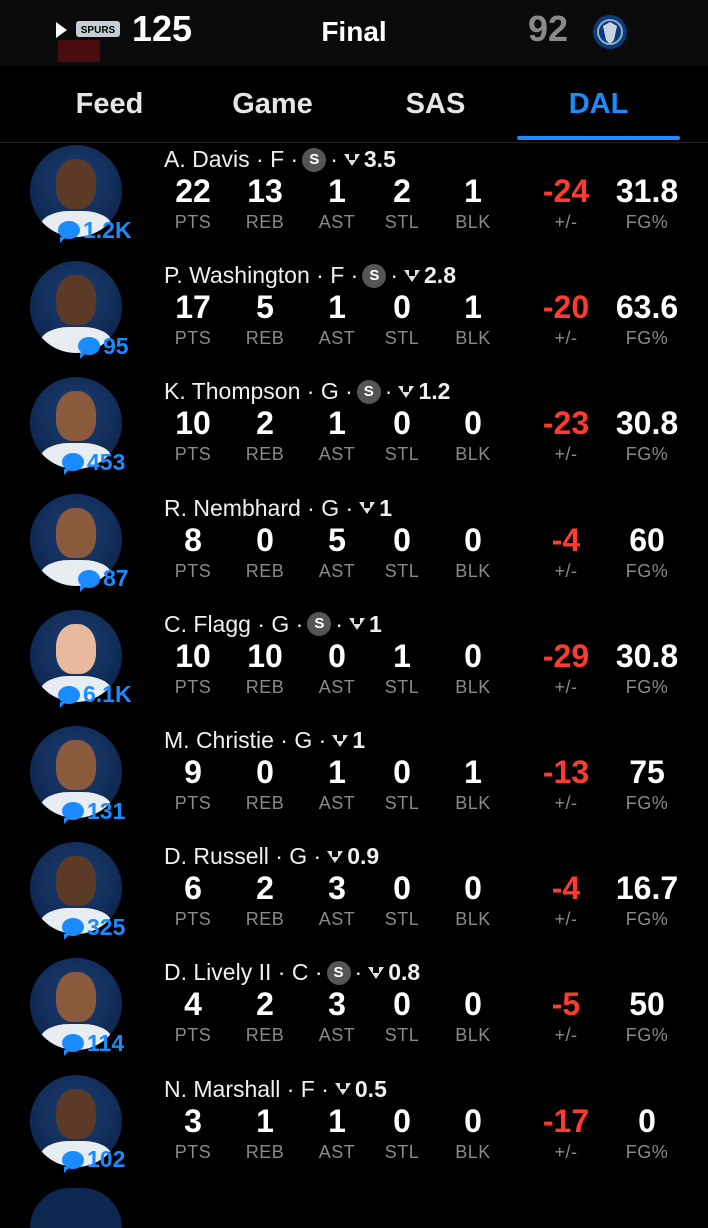 The width and height of the screenshot is (708, 1228). Describe the element at coordinates (473, 783) in the screenshot. I see `stat-blk: 1 BLK` at that location.